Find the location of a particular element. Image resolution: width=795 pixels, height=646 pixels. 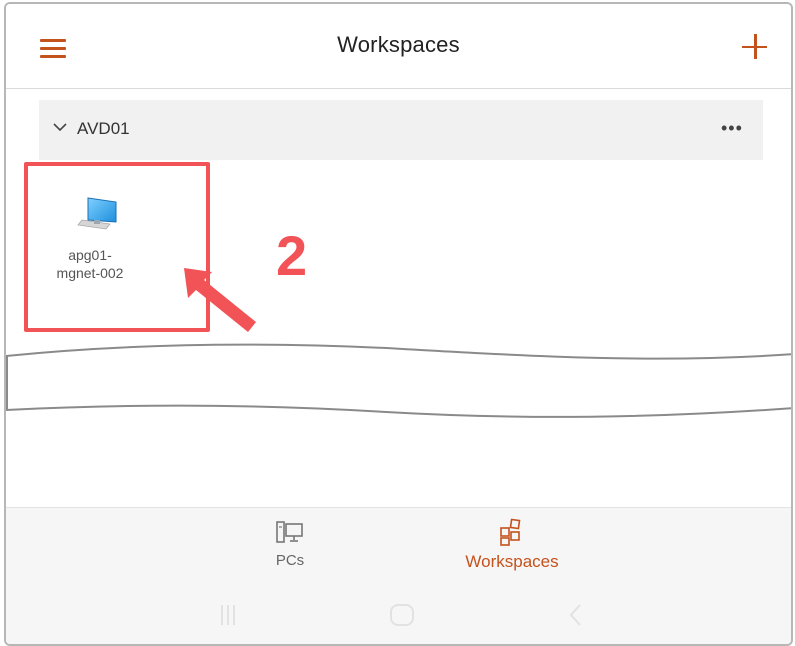

remote-pc-tile: apg01- mgnet-002 is located at coordinates (91, 239).